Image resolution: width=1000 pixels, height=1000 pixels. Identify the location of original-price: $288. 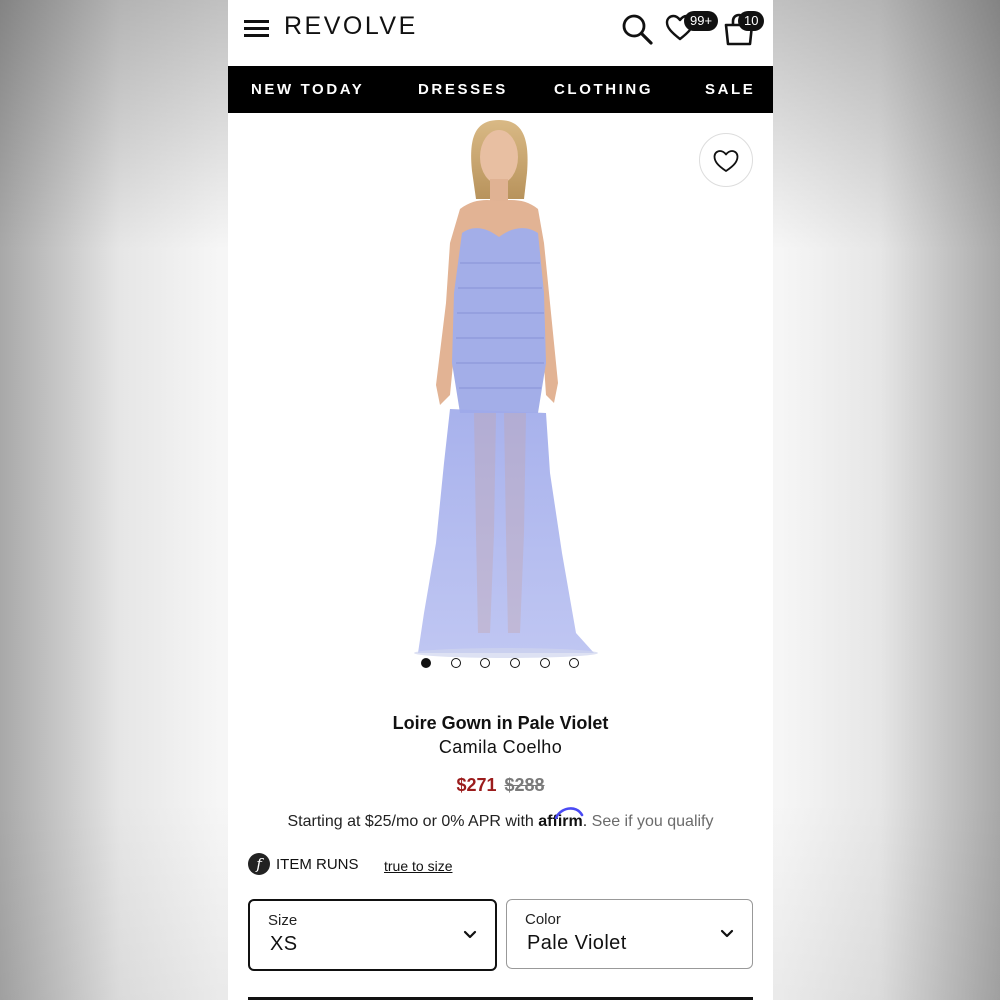
(524, 785).